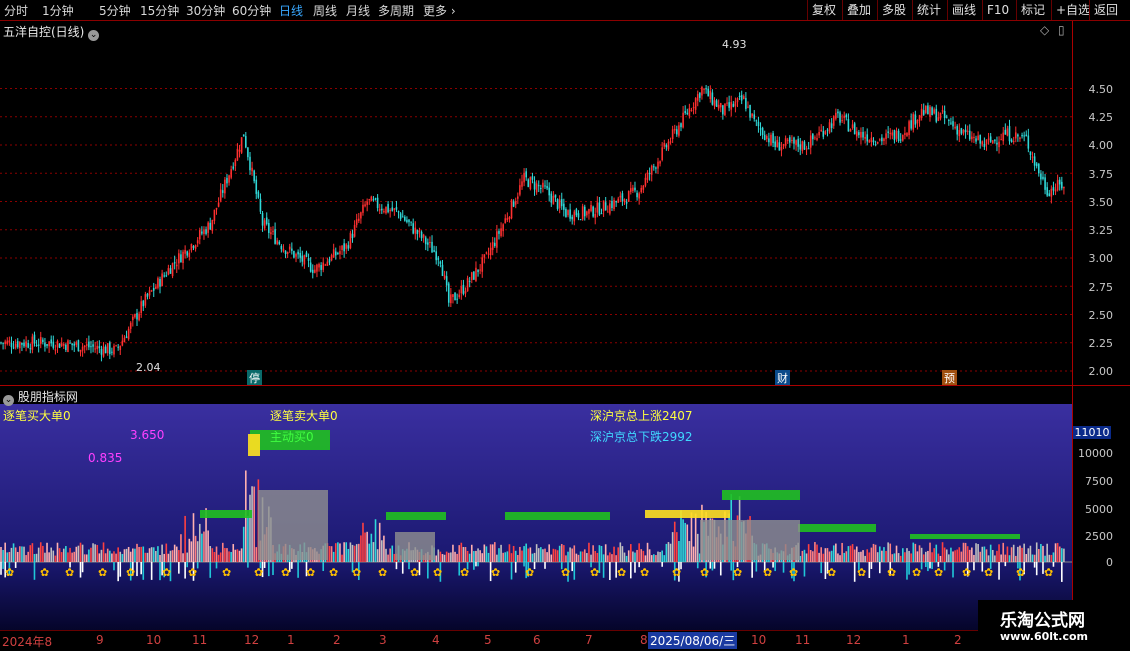 The height and width of the screenshot is (651, 1130). What do you see at coordinates (205, 10) in the screenshot?
I see `period-tab-30min: 30分钟` at bounding box center [205, 10].